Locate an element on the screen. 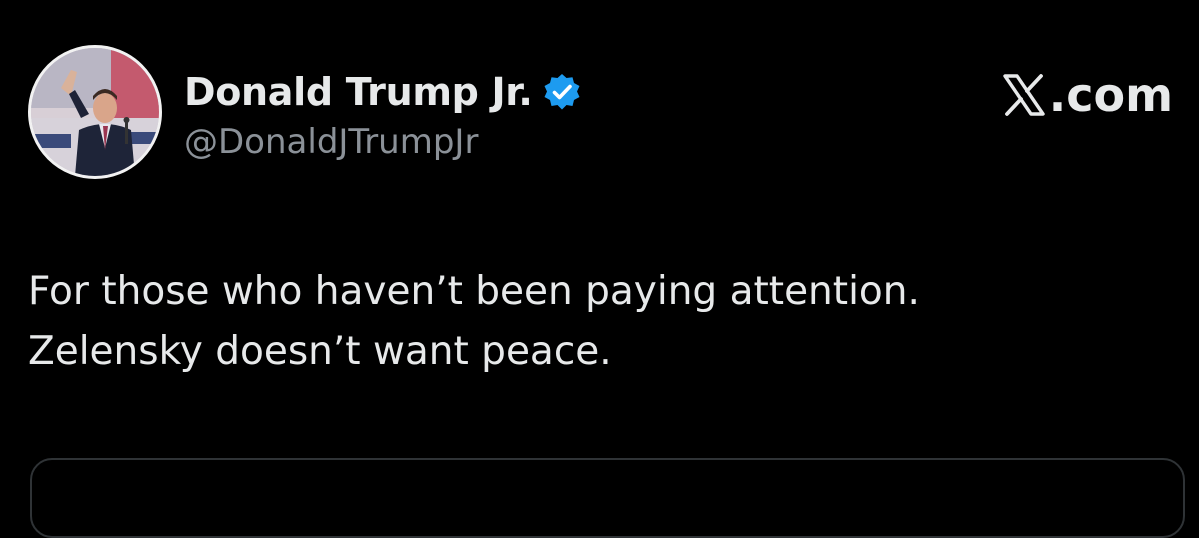 This screenshot has width=1199, height=538. quoted-post-card is located at coordinates (607, 498).